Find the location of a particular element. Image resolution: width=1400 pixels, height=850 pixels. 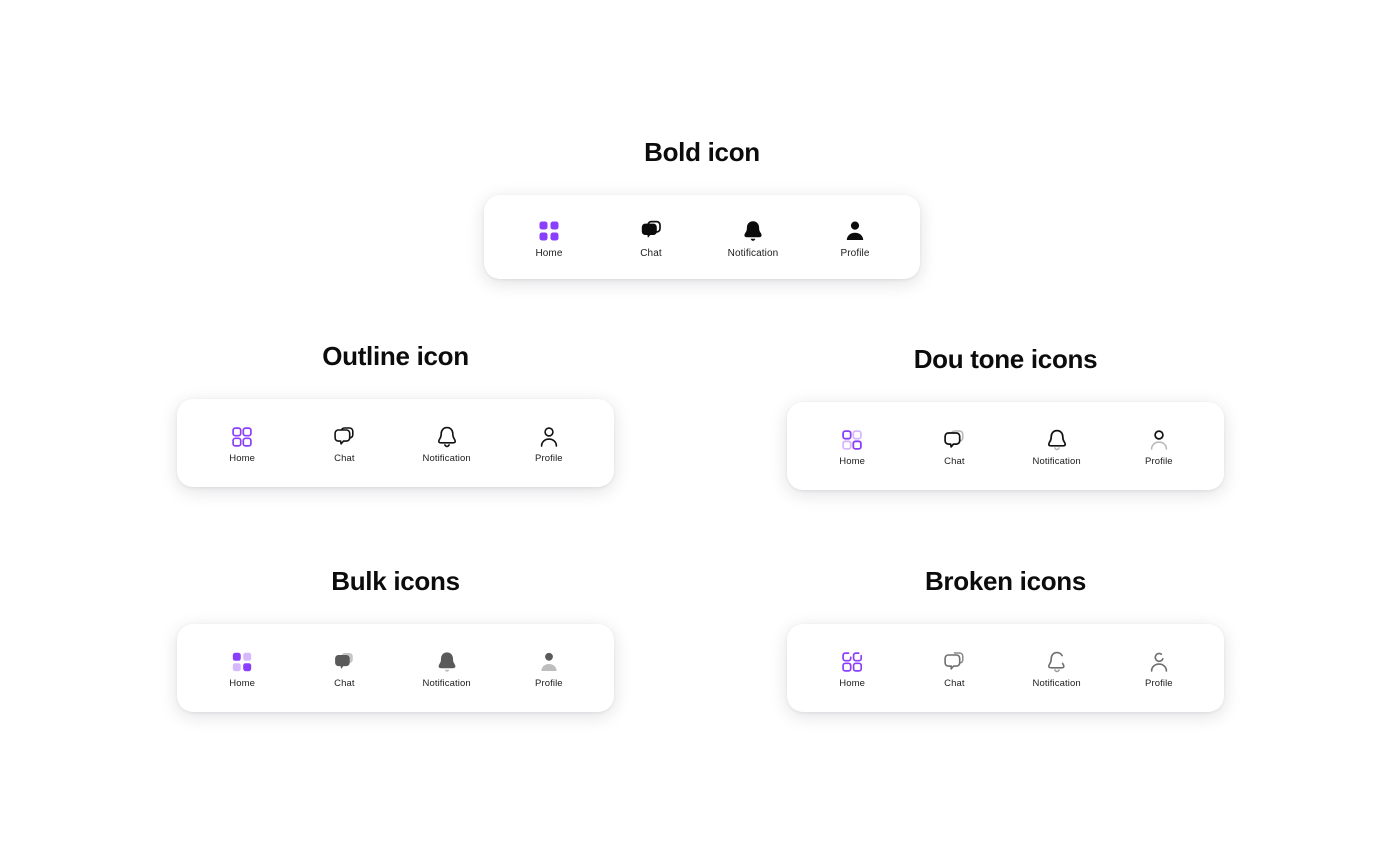

section-title: Outline icon is located at coordinates (395, 356).